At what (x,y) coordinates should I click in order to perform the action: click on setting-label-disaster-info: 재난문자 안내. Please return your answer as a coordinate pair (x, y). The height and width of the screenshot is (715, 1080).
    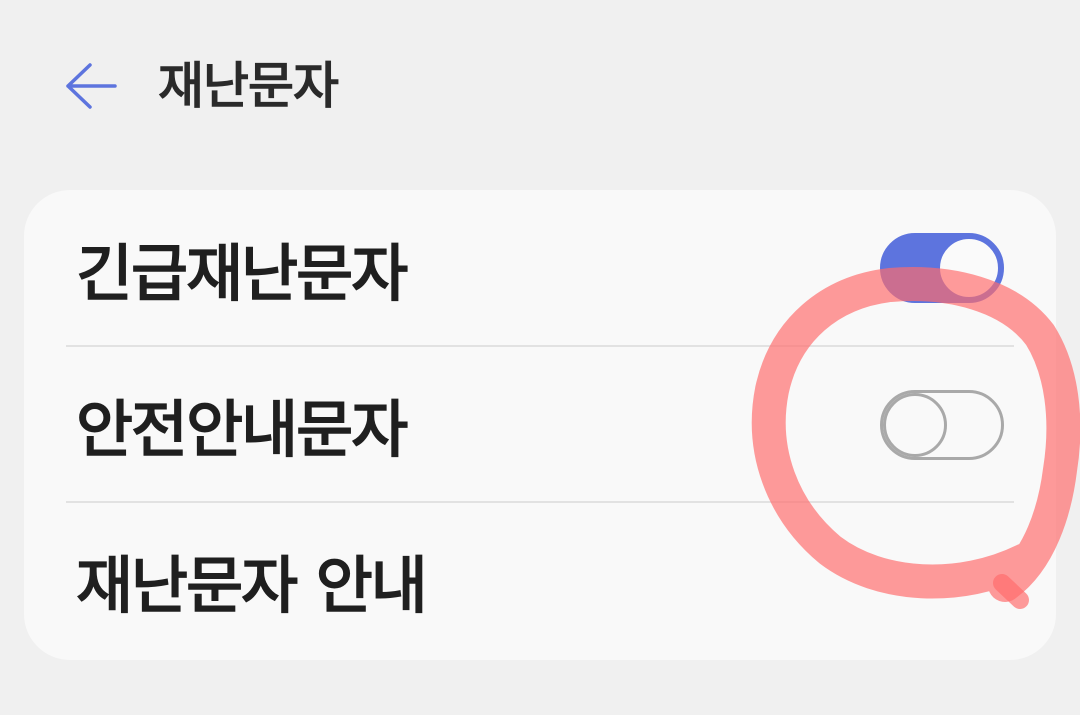
    Looking at the image, I should click on (252, 585).